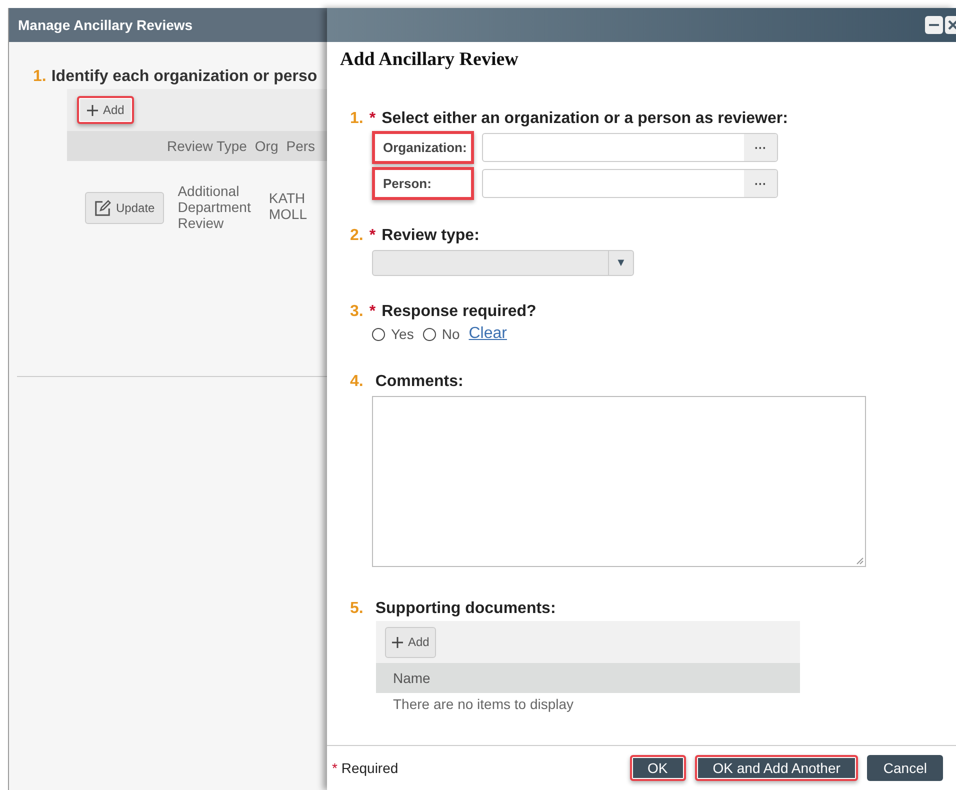  I want to click on update-button: Update, so click(124, 208).